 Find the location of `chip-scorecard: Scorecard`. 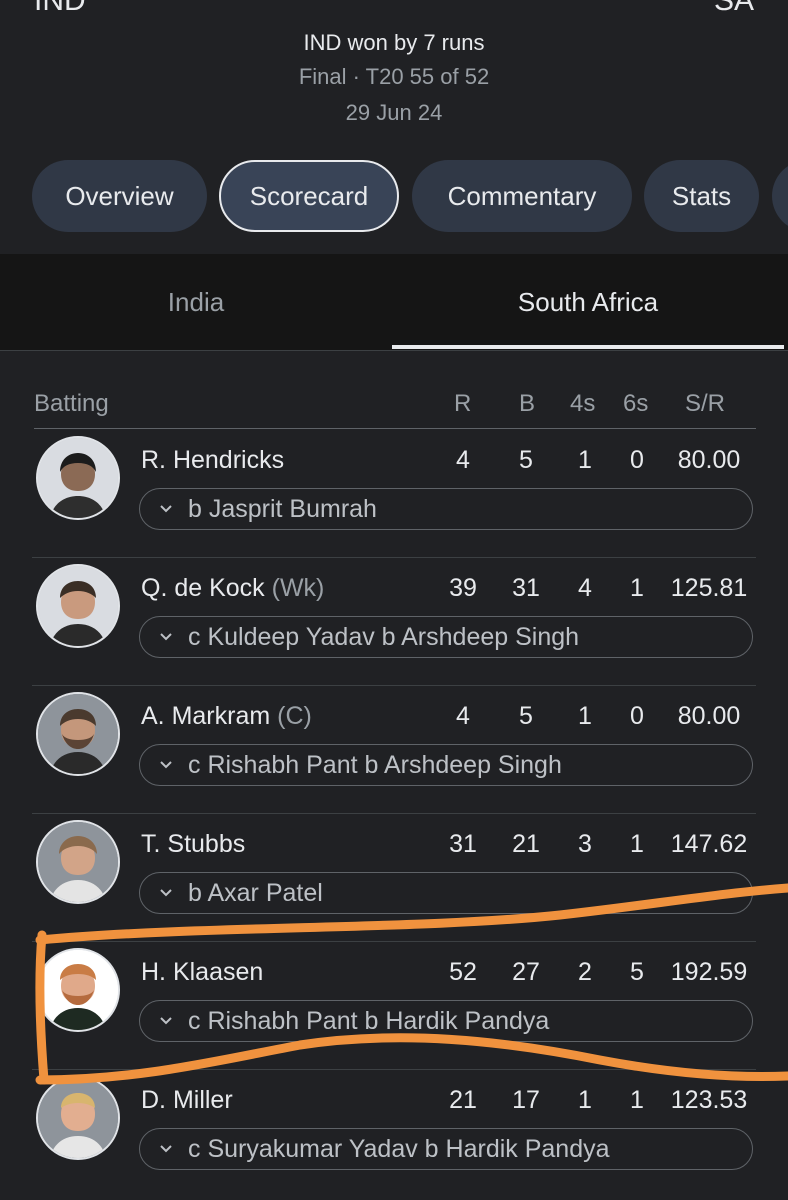

chip-scorecard: Scorecard is located at coordinates (309, 196).